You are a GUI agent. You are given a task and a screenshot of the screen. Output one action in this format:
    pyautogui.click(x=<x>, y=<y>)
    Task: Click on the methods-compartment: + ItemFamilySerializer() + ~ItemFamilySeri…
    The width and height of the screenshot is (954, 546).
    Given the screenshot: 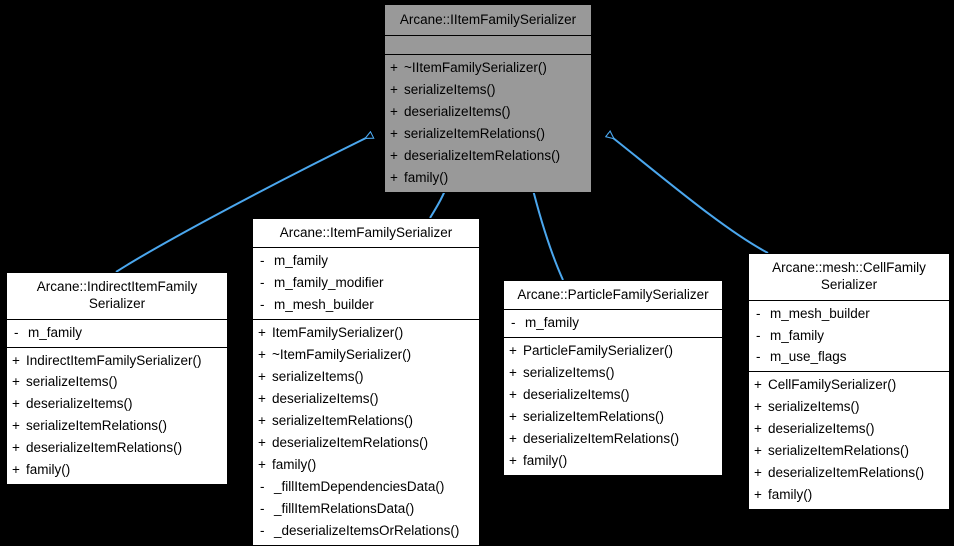 What is the action you would take?
    pyautogui.click(x=366, y=432)
    